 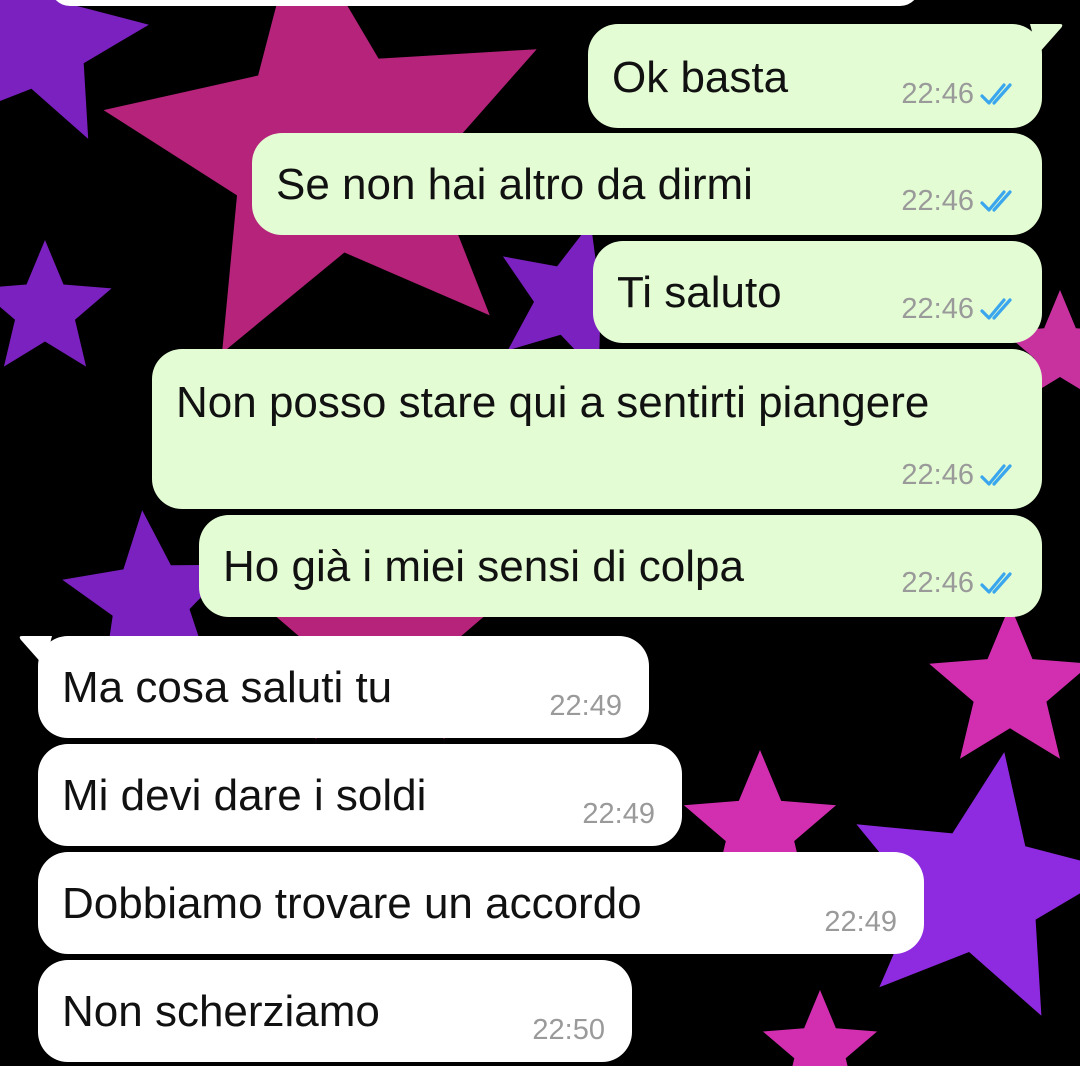 I want to click on message-bubble-outgoing: Ti saluto 22:46, so click(x=817, y=292).